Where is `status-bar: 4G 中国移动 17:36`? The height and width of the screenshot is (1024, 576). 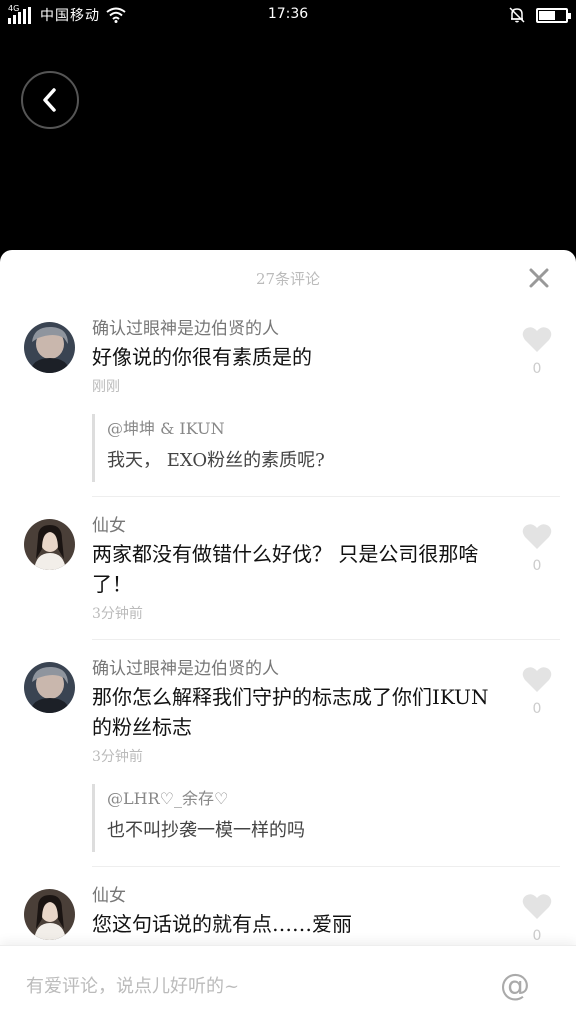
status-bar: 4G 中国移动 17:36 is located at coordinates (288, 15).